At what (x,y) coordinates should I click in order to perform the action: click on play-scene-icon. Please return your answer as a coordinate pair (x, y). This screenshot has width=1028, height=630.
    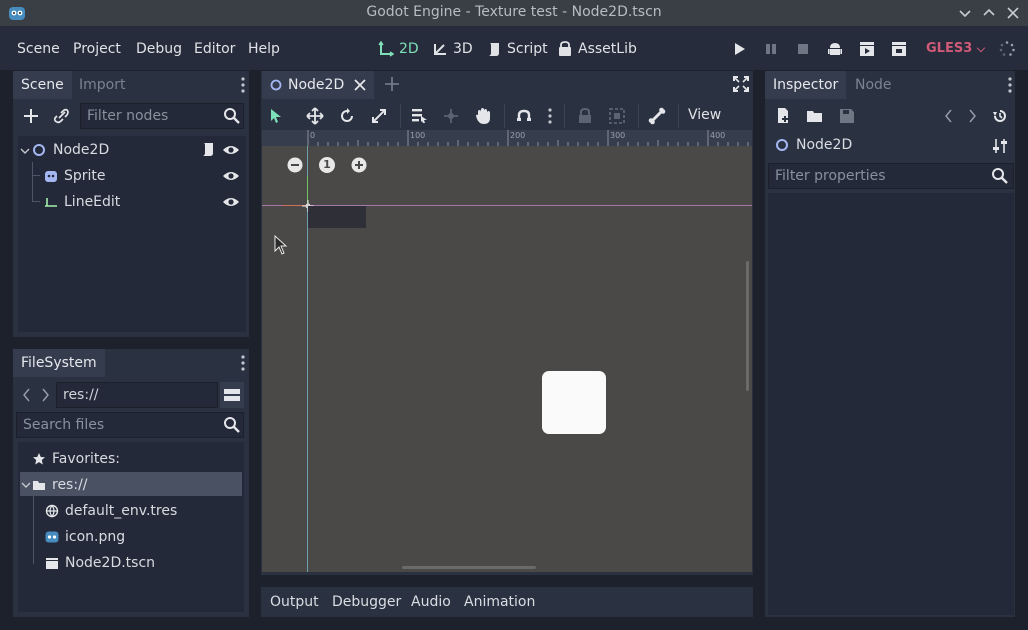
    Looking at the image, I should click on (867, 49).